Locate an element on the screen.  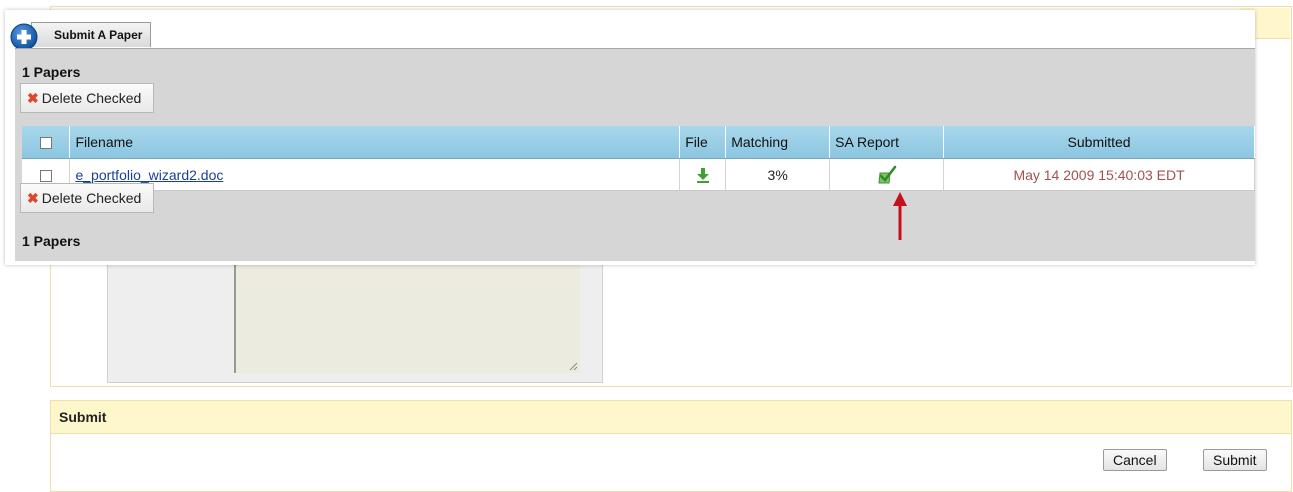
select-all-checkbox is located at coordinates (45, 143).